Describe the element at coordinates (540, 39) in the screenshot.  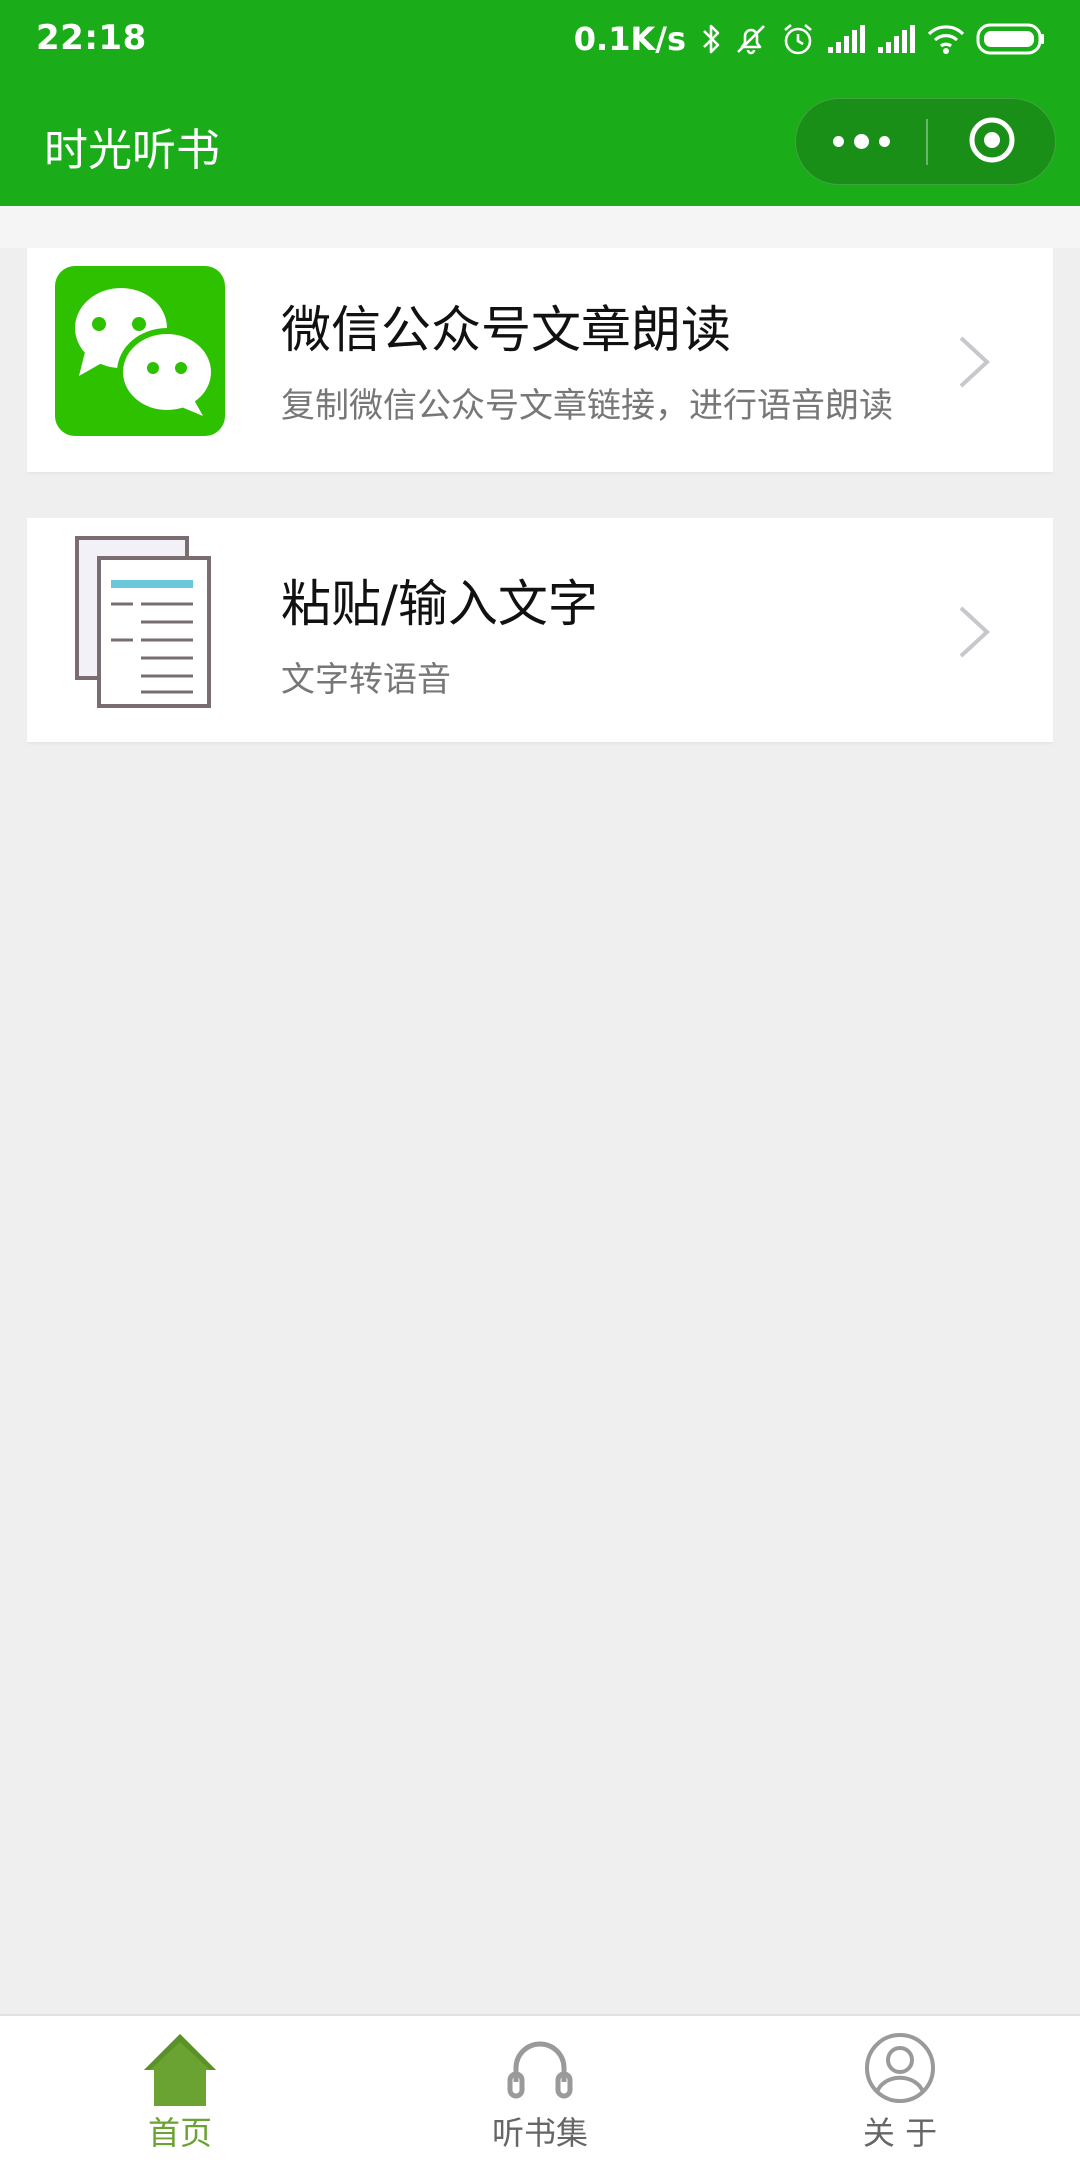
I see `status-bar: 22:18 0.1K/s` at that location.